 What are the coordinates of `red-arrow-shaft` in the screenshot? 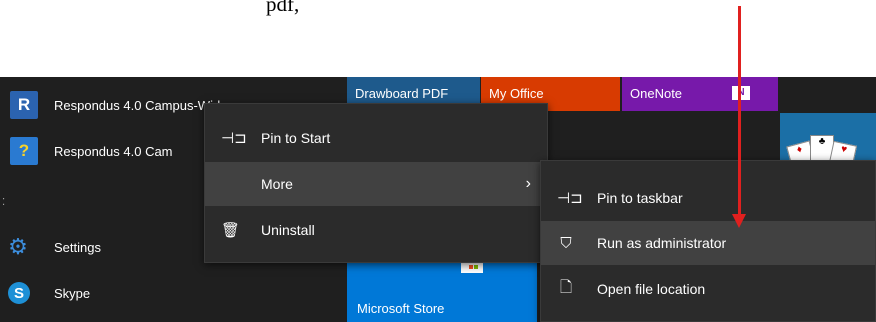 It's located at (739, 112).